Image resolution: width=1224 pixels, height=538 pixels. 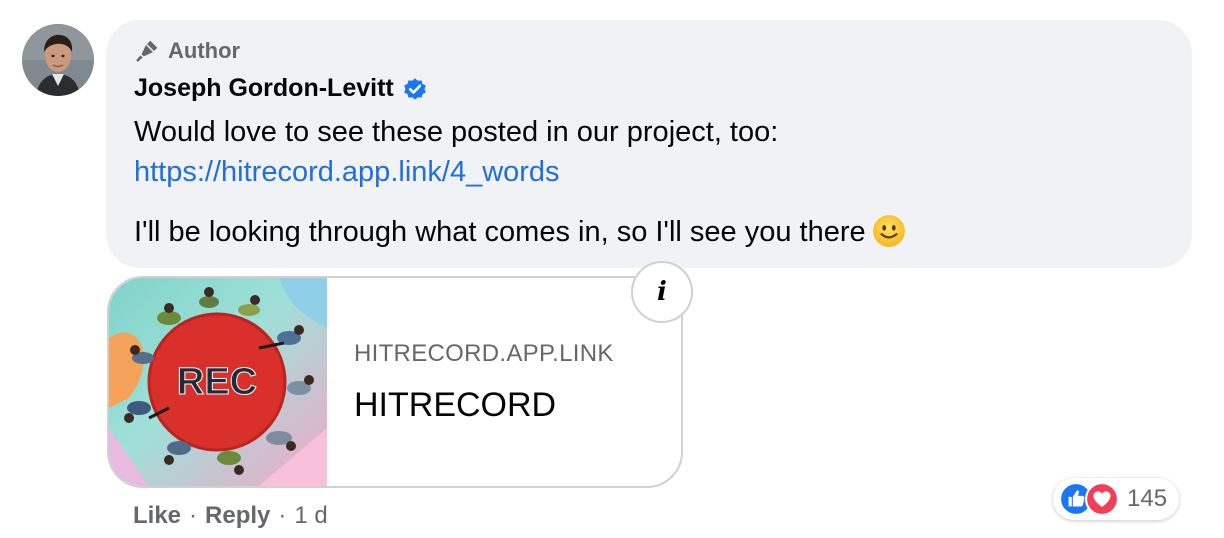 I want to click on link-preview-image: REC, so click(x=218, y=382).